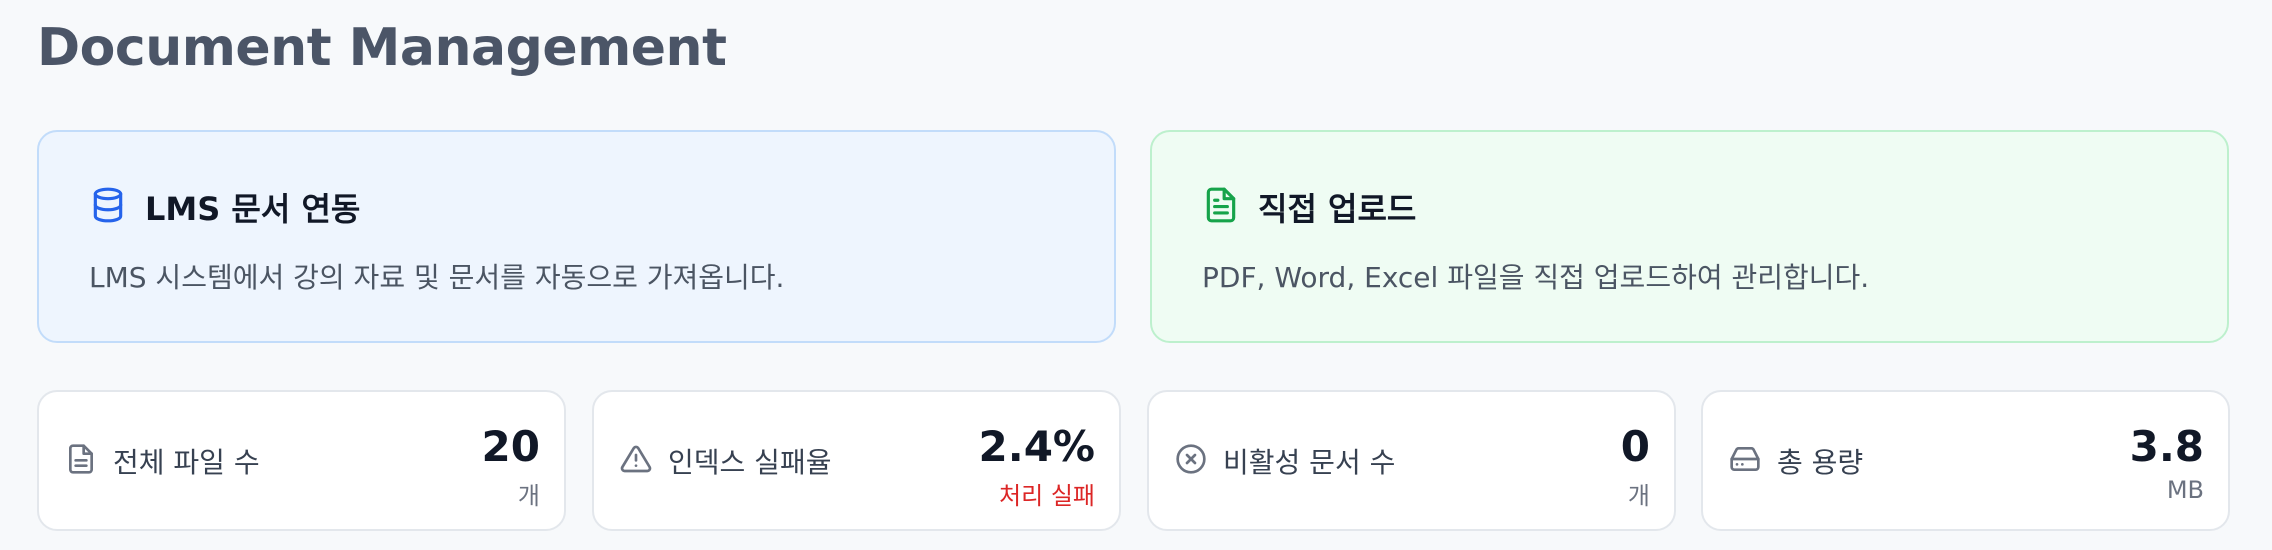 Image resolution: width=2272 pixels, height=550 pixels. Describe the element at coordinates (636, 461) in the screenshot. I see `alert-triangle-icon` at that location.